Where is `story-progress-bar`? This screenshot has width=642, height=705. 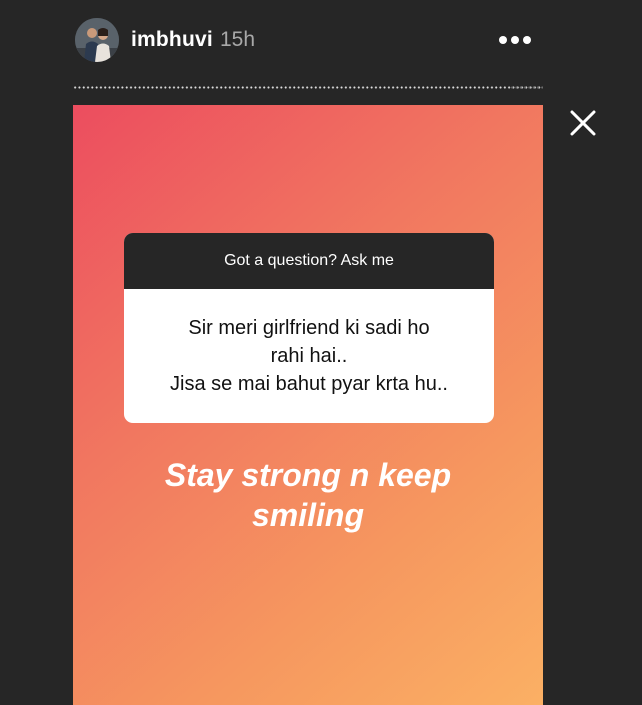
story-progress-bar is located at coordinates (308, 87).